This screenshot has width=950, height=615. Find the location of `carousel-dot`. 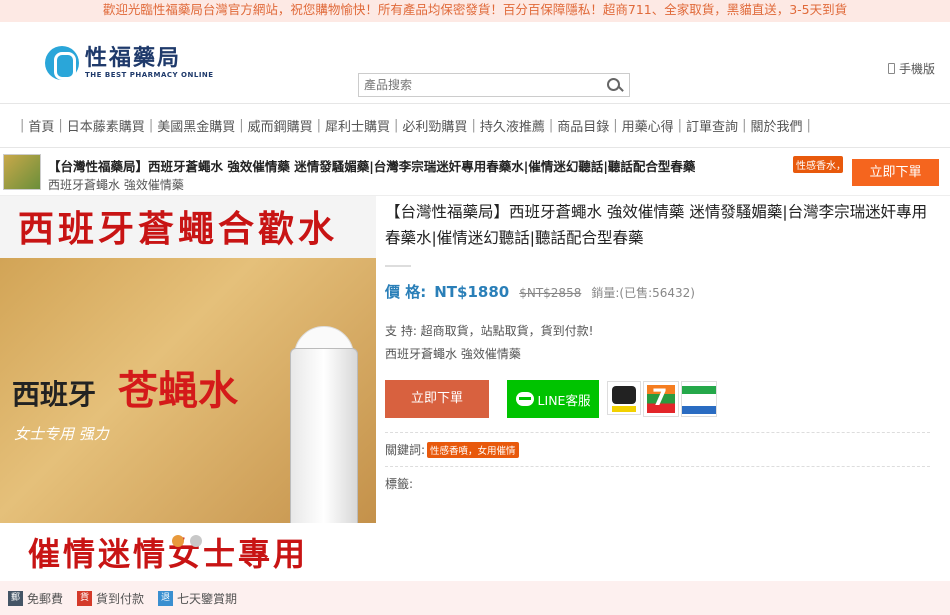

carousel-dot is located at coordinates (196, 541).